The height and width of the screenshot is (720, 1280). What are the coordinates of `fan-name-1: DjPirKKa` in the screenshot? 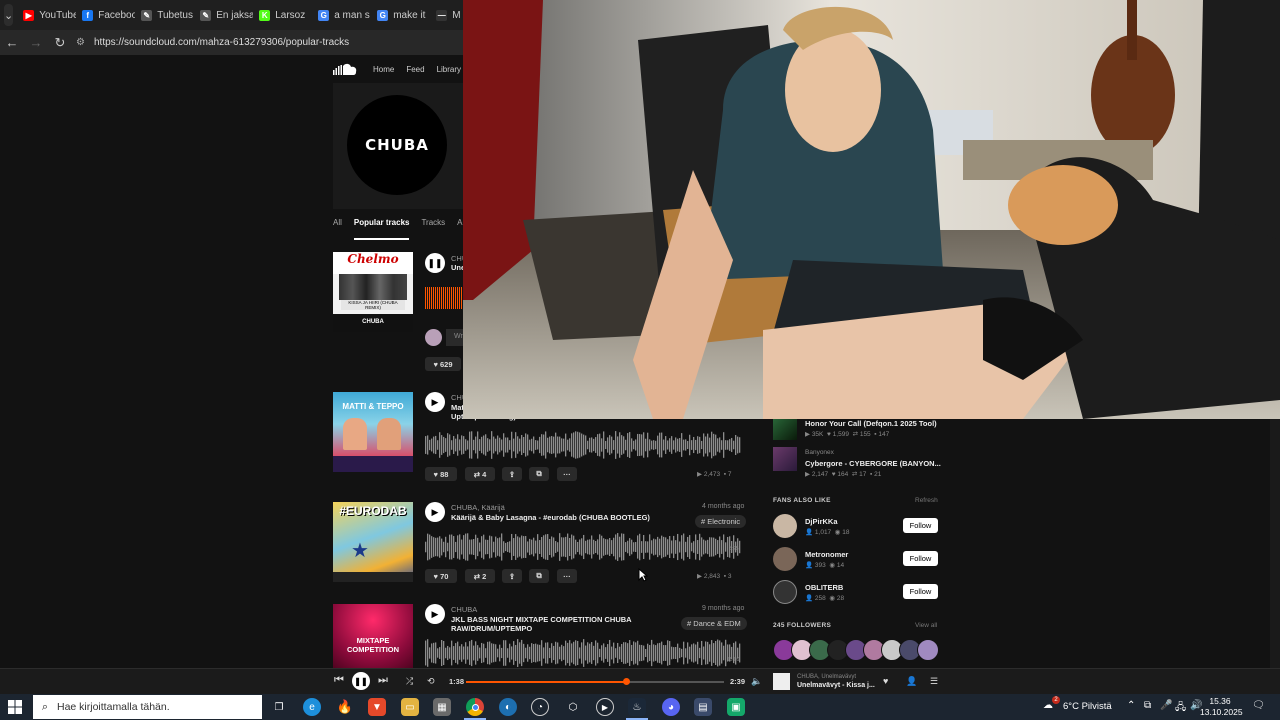 It's located at (821, 521).